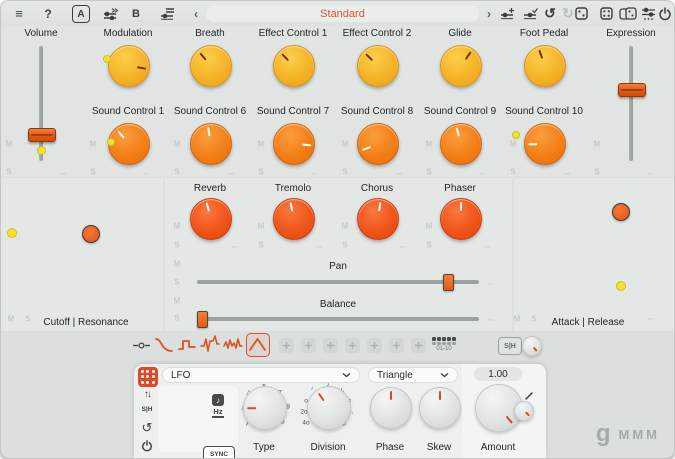 This screenshot has width=675, height=459. Describe the element at coordinates (378, 66) in the screenshot. I see `effect-control-2-knob` at that location.